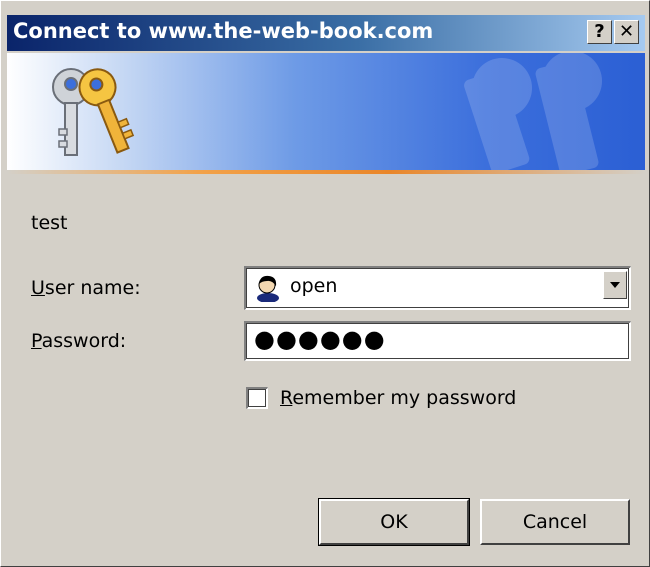  What do you see at coordinates (79, 341) in the screenshot?
I see `password-label: Password:` at bounding box center [79, 341].